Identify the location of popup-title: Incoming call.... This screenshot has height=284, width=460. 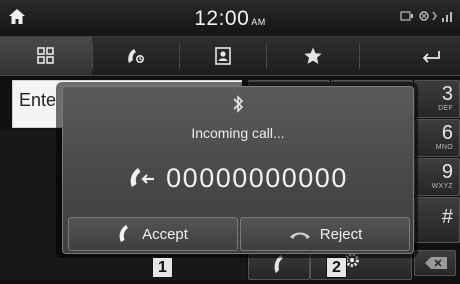
(238, 133).